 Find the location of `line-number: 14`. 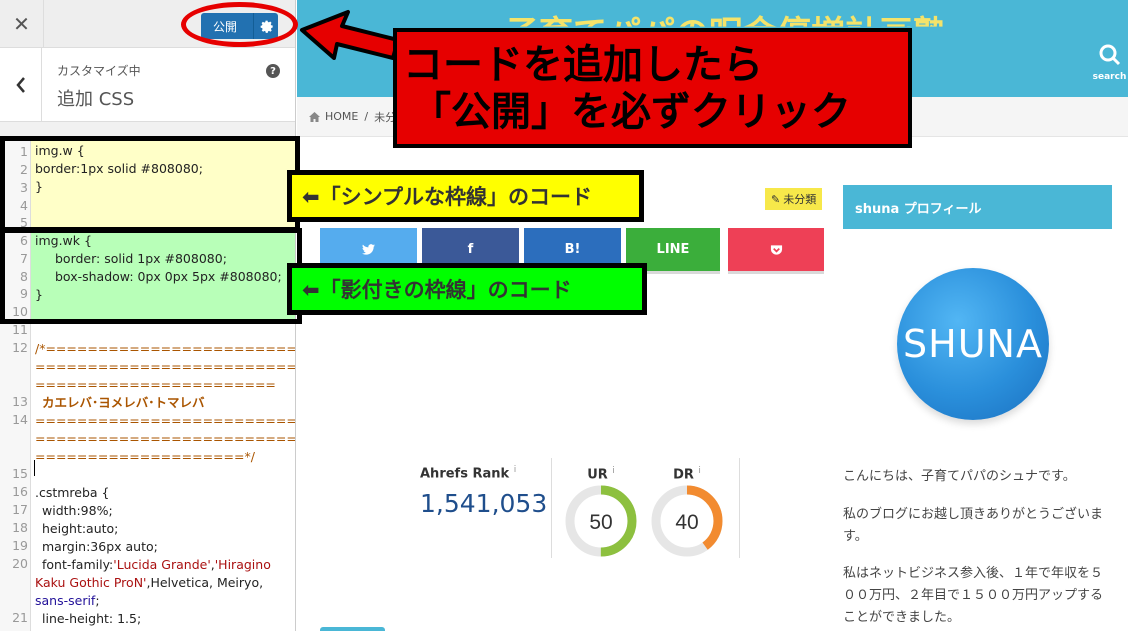

line-number: 14 is located at coordinates (20, 419).